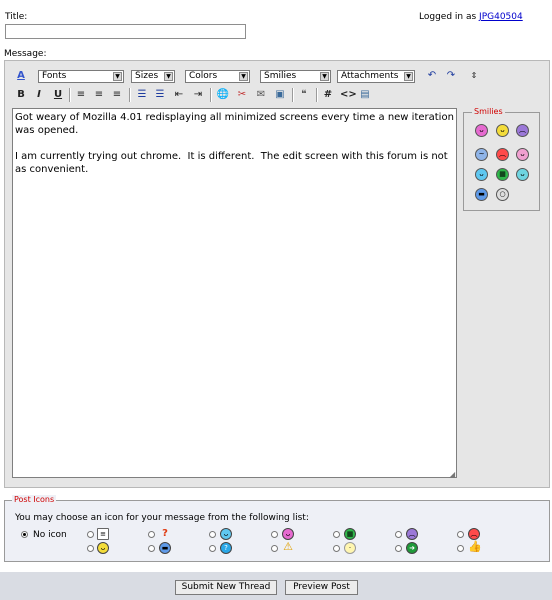  What do you see at coordinates (103, 548) in the screenshot?
I see `post-grin-icon: ᴗ` at bounding box center [103, 548].